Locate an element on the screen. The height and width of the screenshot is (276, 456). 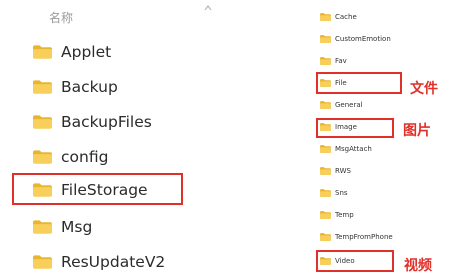
subfolder-name: General is located at coordinates (349, 105).